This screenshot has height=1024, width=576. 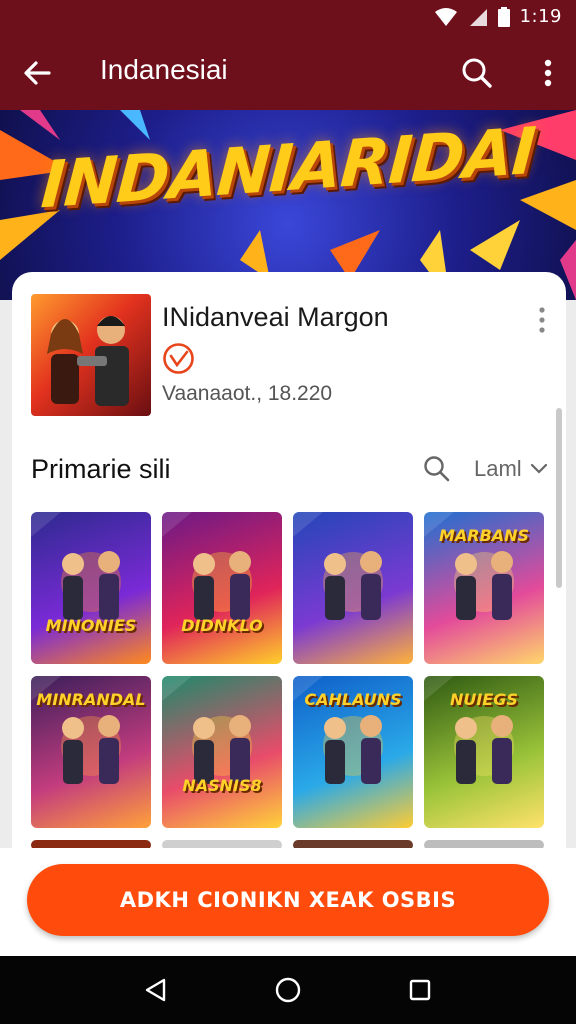 I want to click on app-icon-art, so click(x=88, y=361).